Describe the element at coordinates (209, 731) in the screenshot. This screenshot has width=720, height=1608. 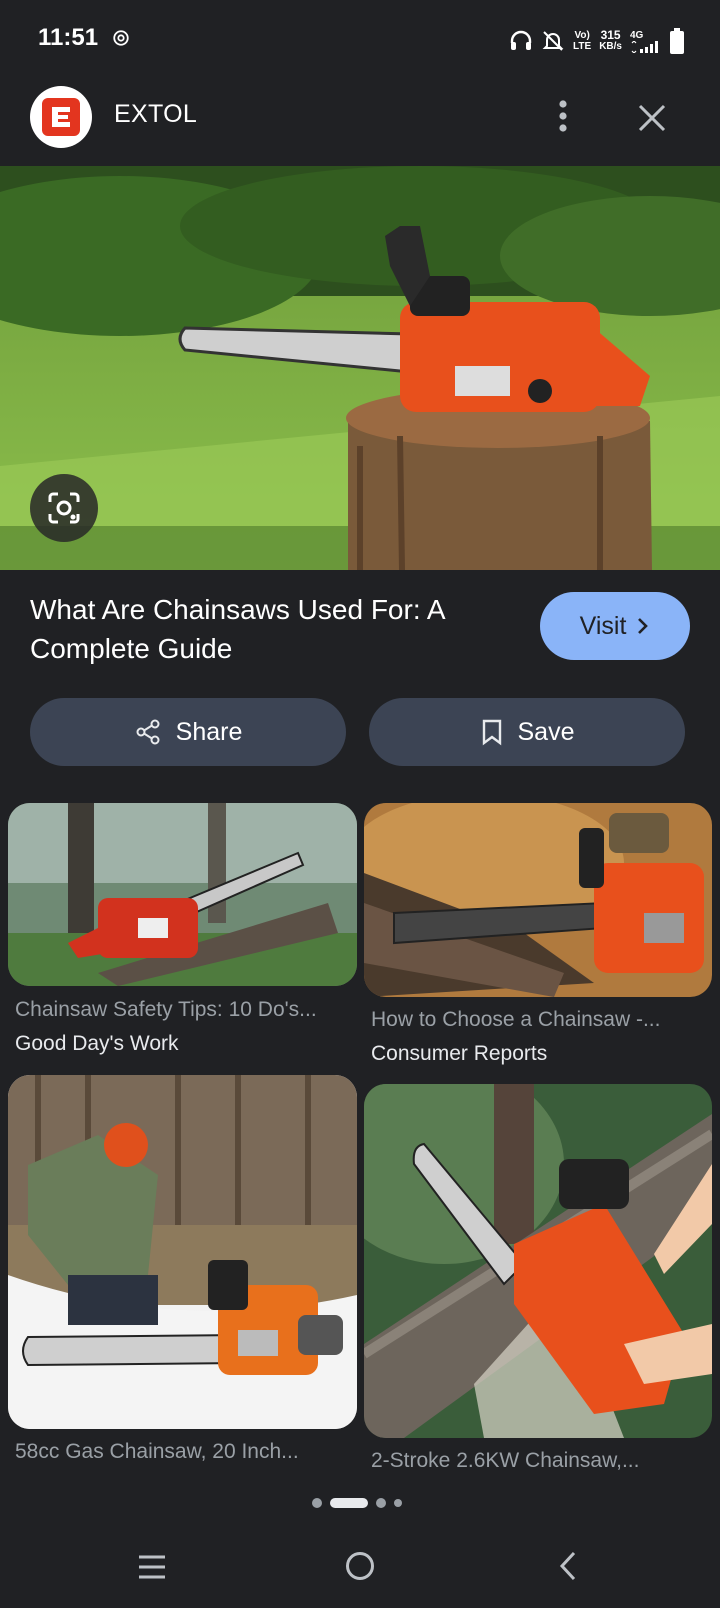
I see `share-label: Share` at that location.